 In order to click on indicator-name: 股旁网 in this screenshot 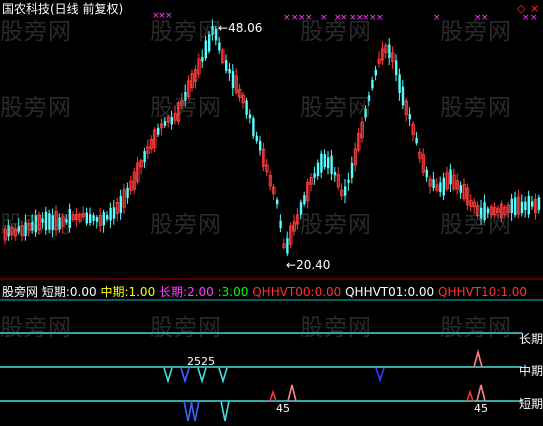, I will do `click(20, 292)`.